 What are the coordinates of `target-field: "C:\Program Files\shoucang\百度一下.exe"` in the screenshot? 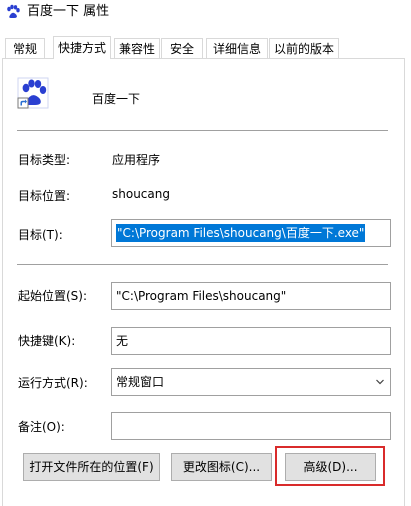 It's located at (251, 233).